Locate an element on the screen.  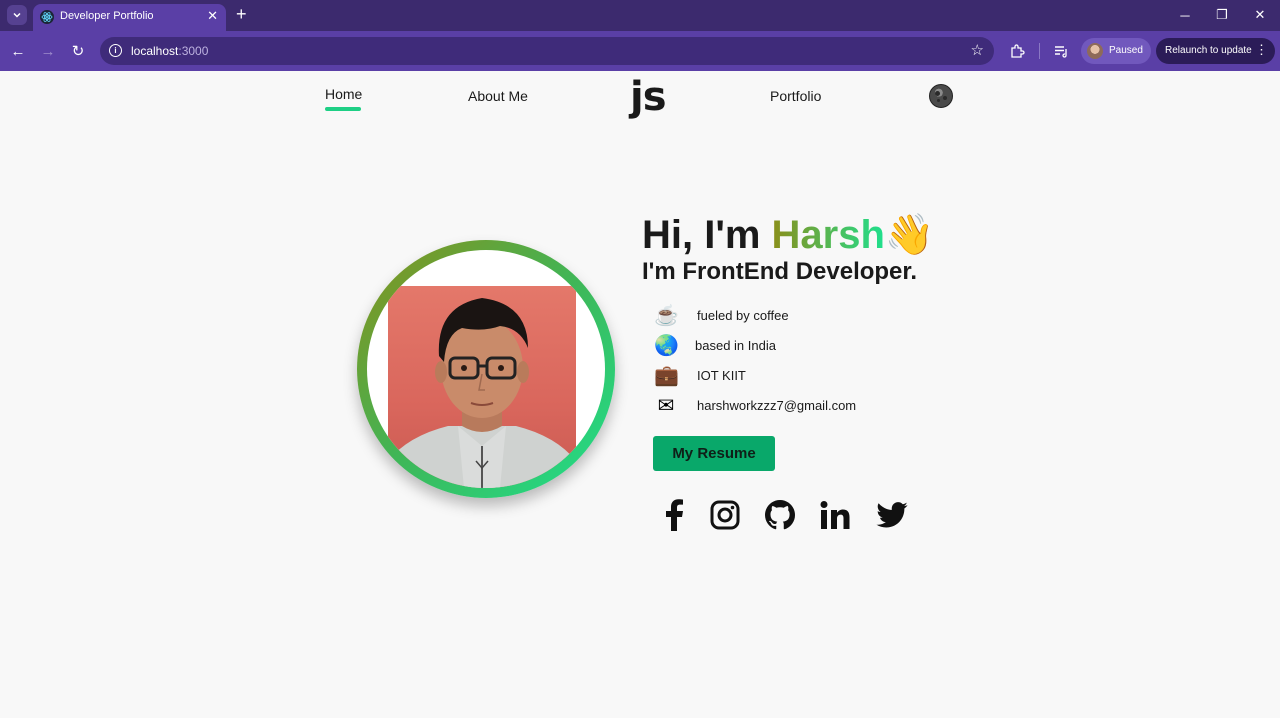
github-icon is located at coordinates (780, 515).